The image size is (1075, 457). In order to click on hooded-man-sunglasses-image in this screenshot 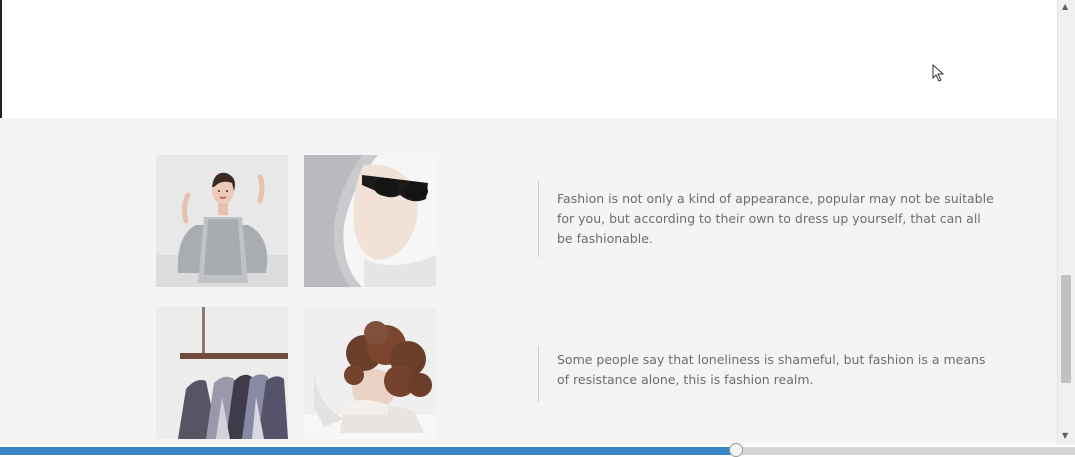, I will do `click(370, 221)`.